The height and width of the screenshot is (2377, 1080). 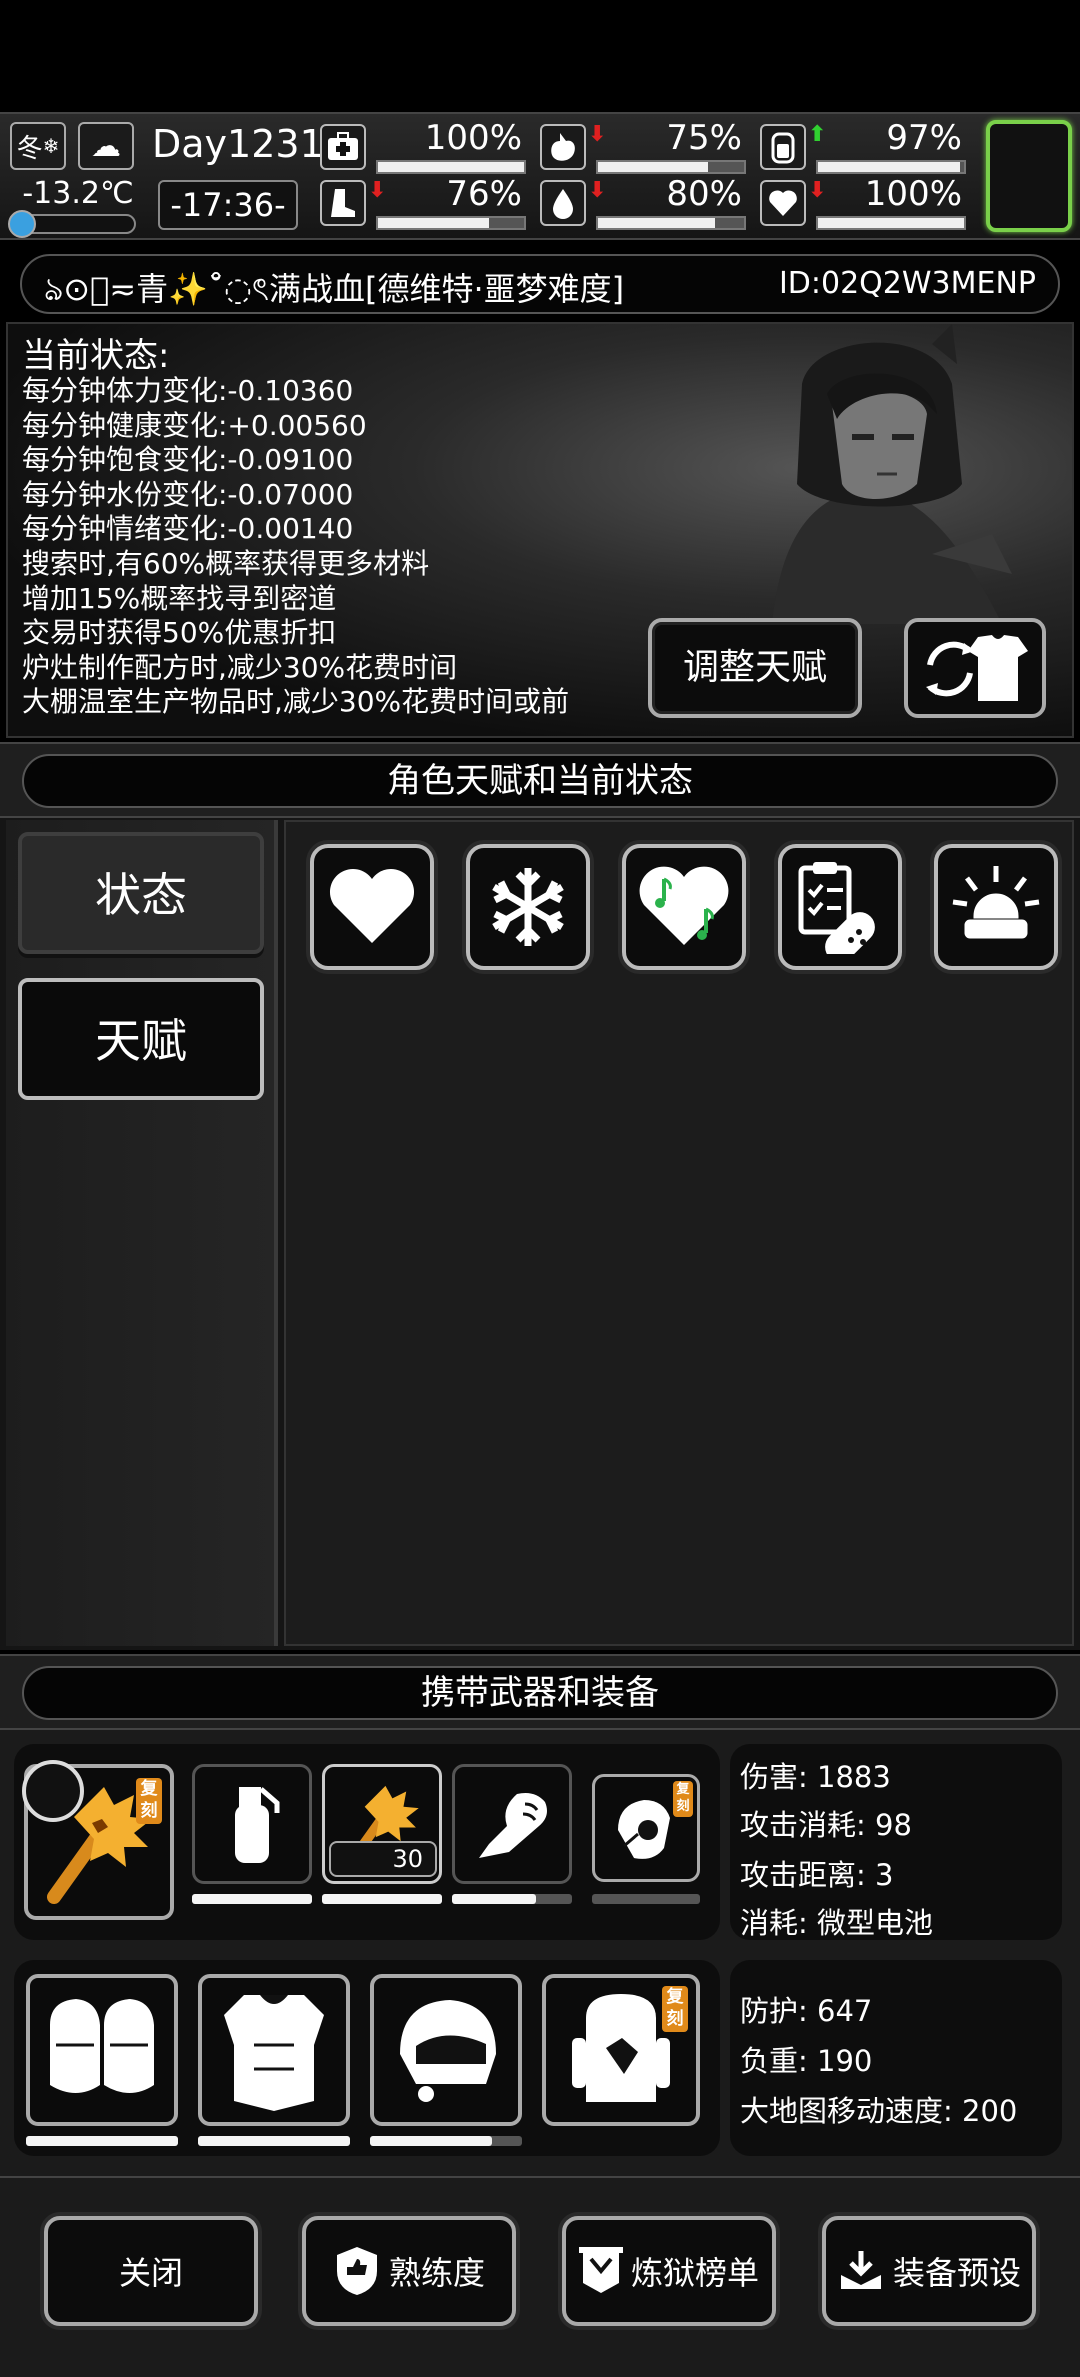 I want to click on weapon-damage: 伤害: 1883, so click(x=815, y=1777).